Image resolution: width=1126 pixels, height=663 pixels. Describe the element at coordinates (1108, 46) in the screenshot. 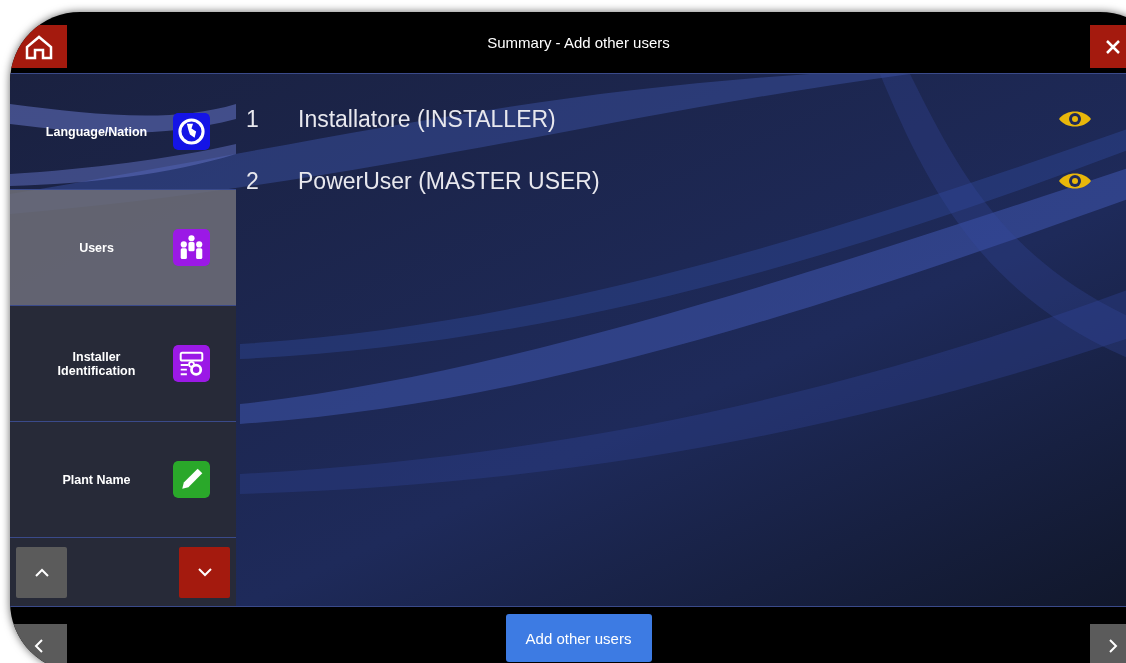

I see `close-button` at that location.